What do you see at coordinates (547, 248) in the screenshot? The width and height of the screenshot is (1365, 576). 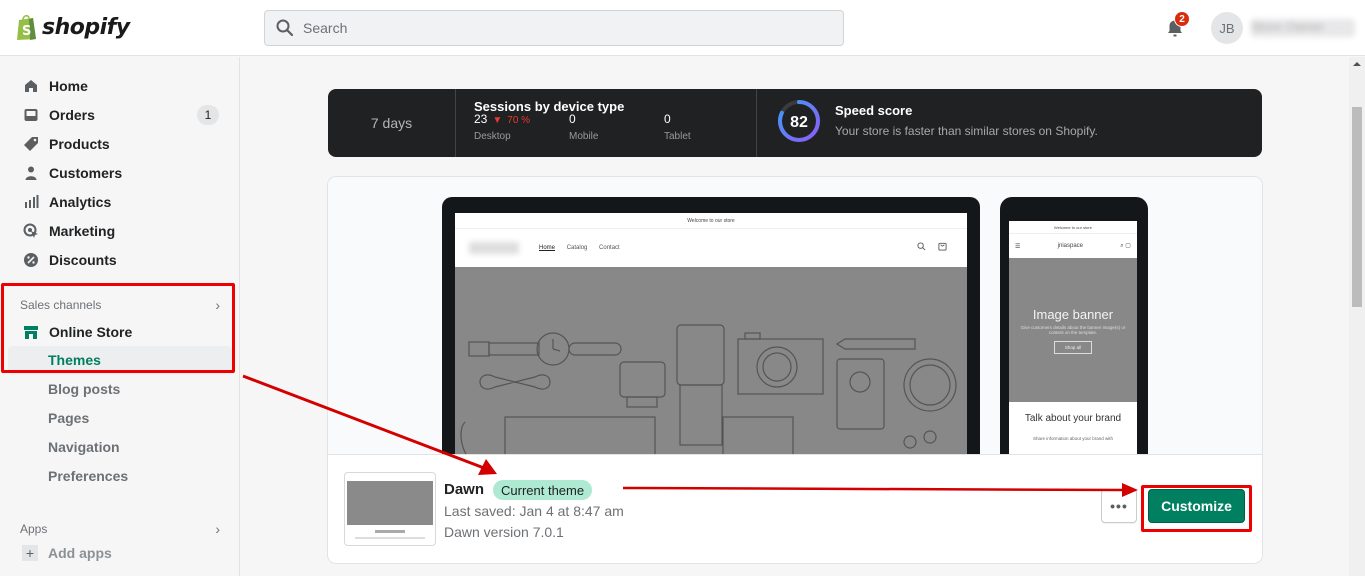 I see `store-nav-home: Home` at bounding box center [547, 248].